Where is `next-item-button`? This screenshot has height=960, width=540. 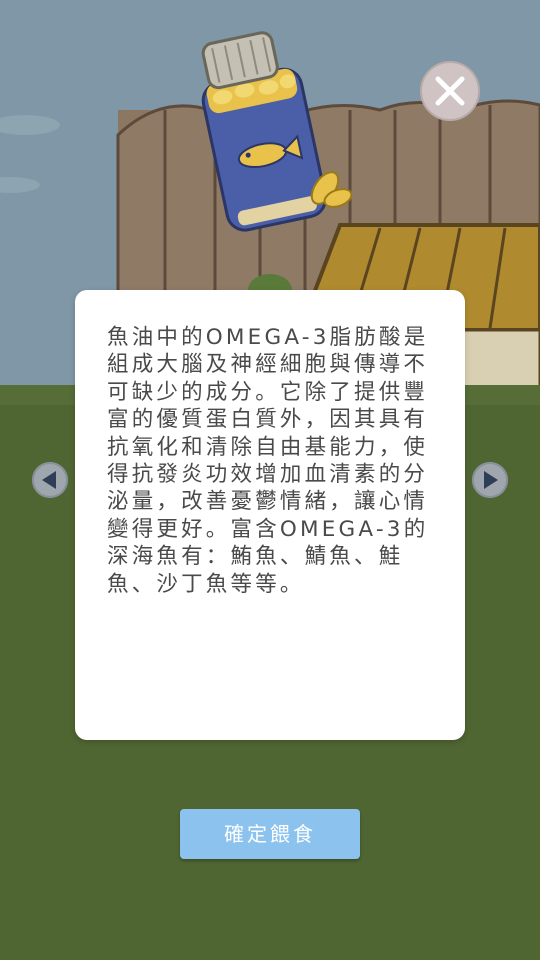
next-item-button is located at coordinates (490, 480).